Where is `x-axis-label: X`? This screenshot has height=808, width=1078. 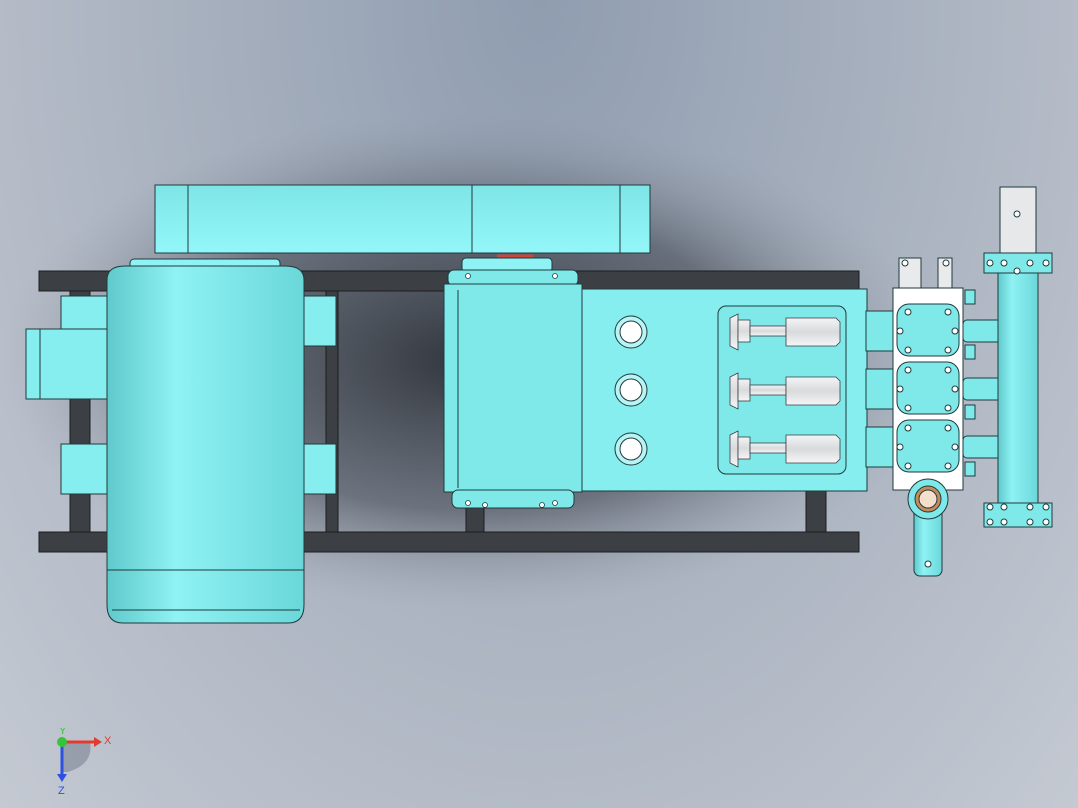 x-axis-label: X is located at coordinates (108, 741).